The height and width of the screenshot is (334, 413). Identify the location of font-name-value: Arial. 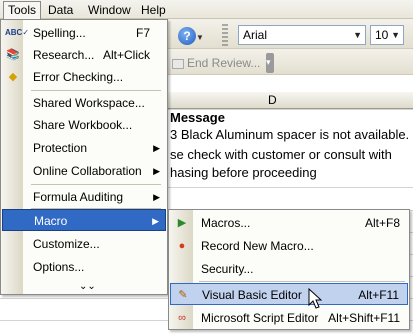
(255, 35).